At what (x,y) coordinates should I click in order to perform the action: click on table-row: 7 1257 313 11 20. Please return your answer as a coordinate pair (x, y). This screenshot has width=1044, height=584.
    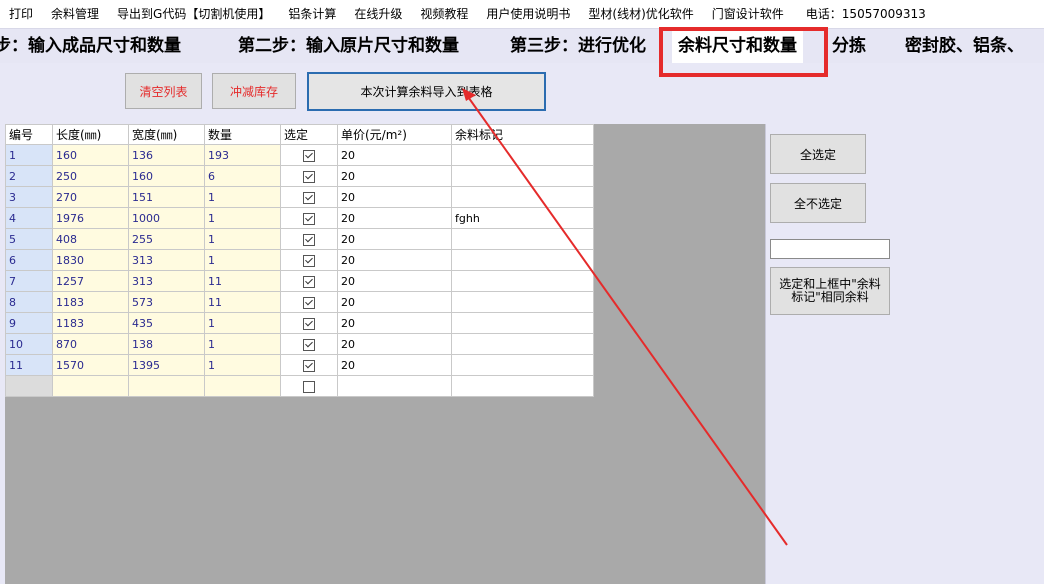
    Looking at the image, I should click on (299, 281).